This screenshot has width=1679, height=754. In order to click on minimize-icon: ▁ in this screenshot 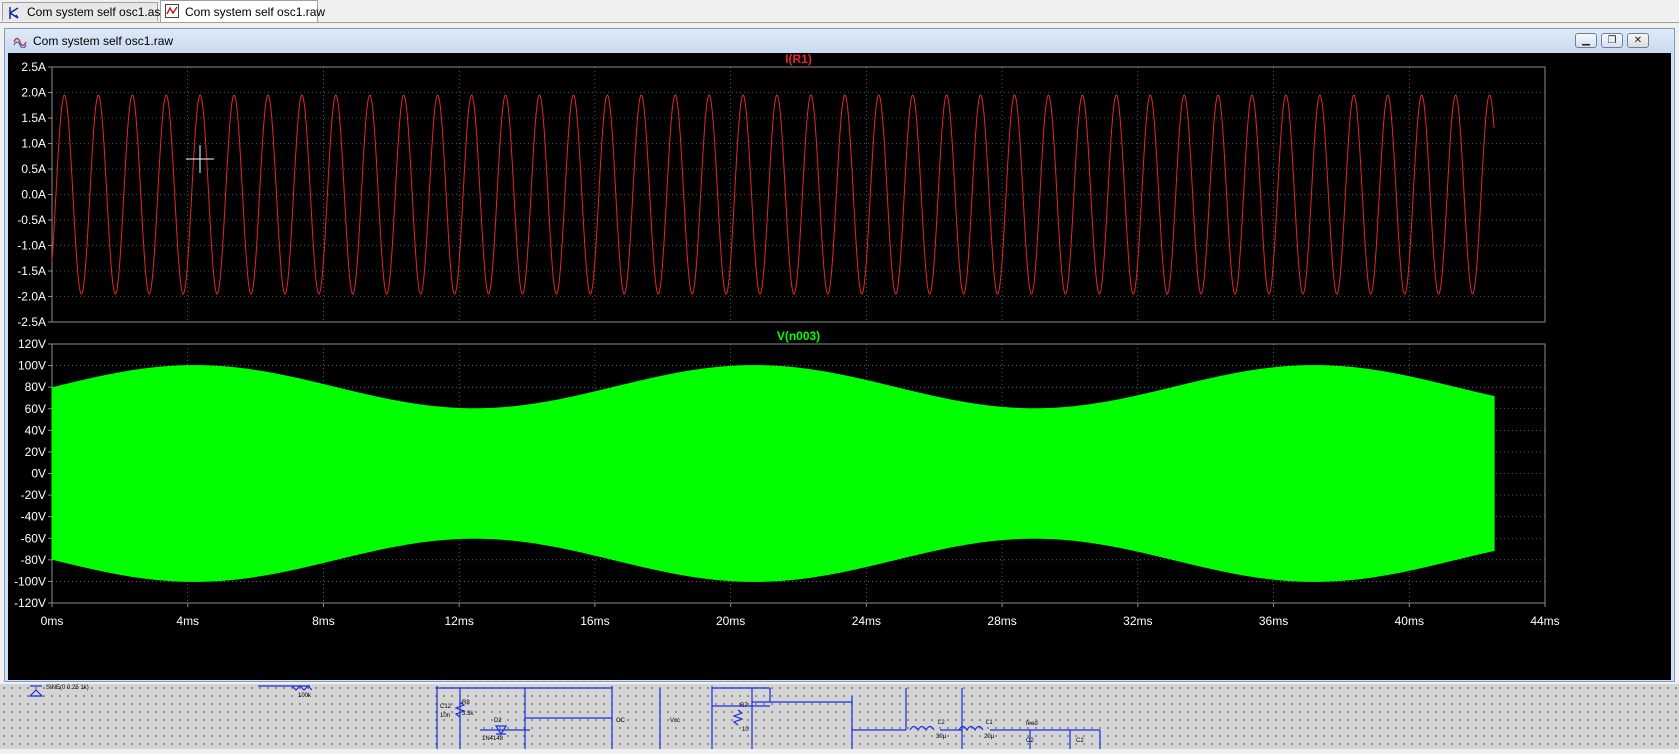, I will do `click(1586, 40)`.